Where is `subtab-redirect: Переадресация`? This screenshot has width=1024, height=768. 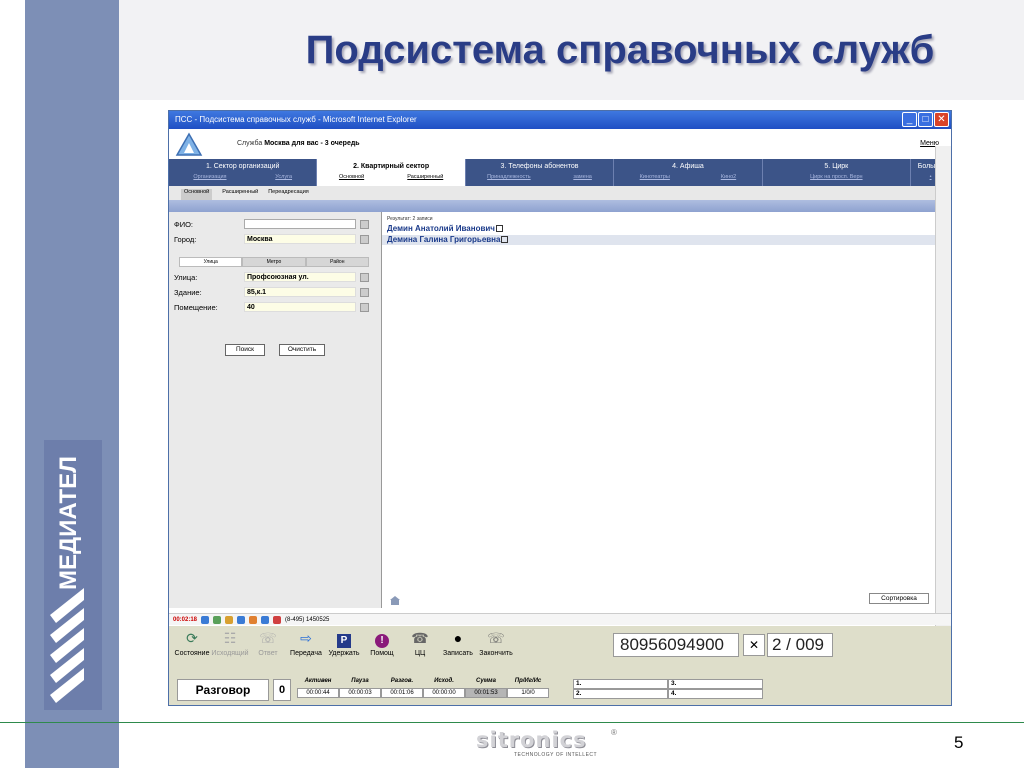
subtab-redirect: Переадресация is located at coordinates (288, 194).